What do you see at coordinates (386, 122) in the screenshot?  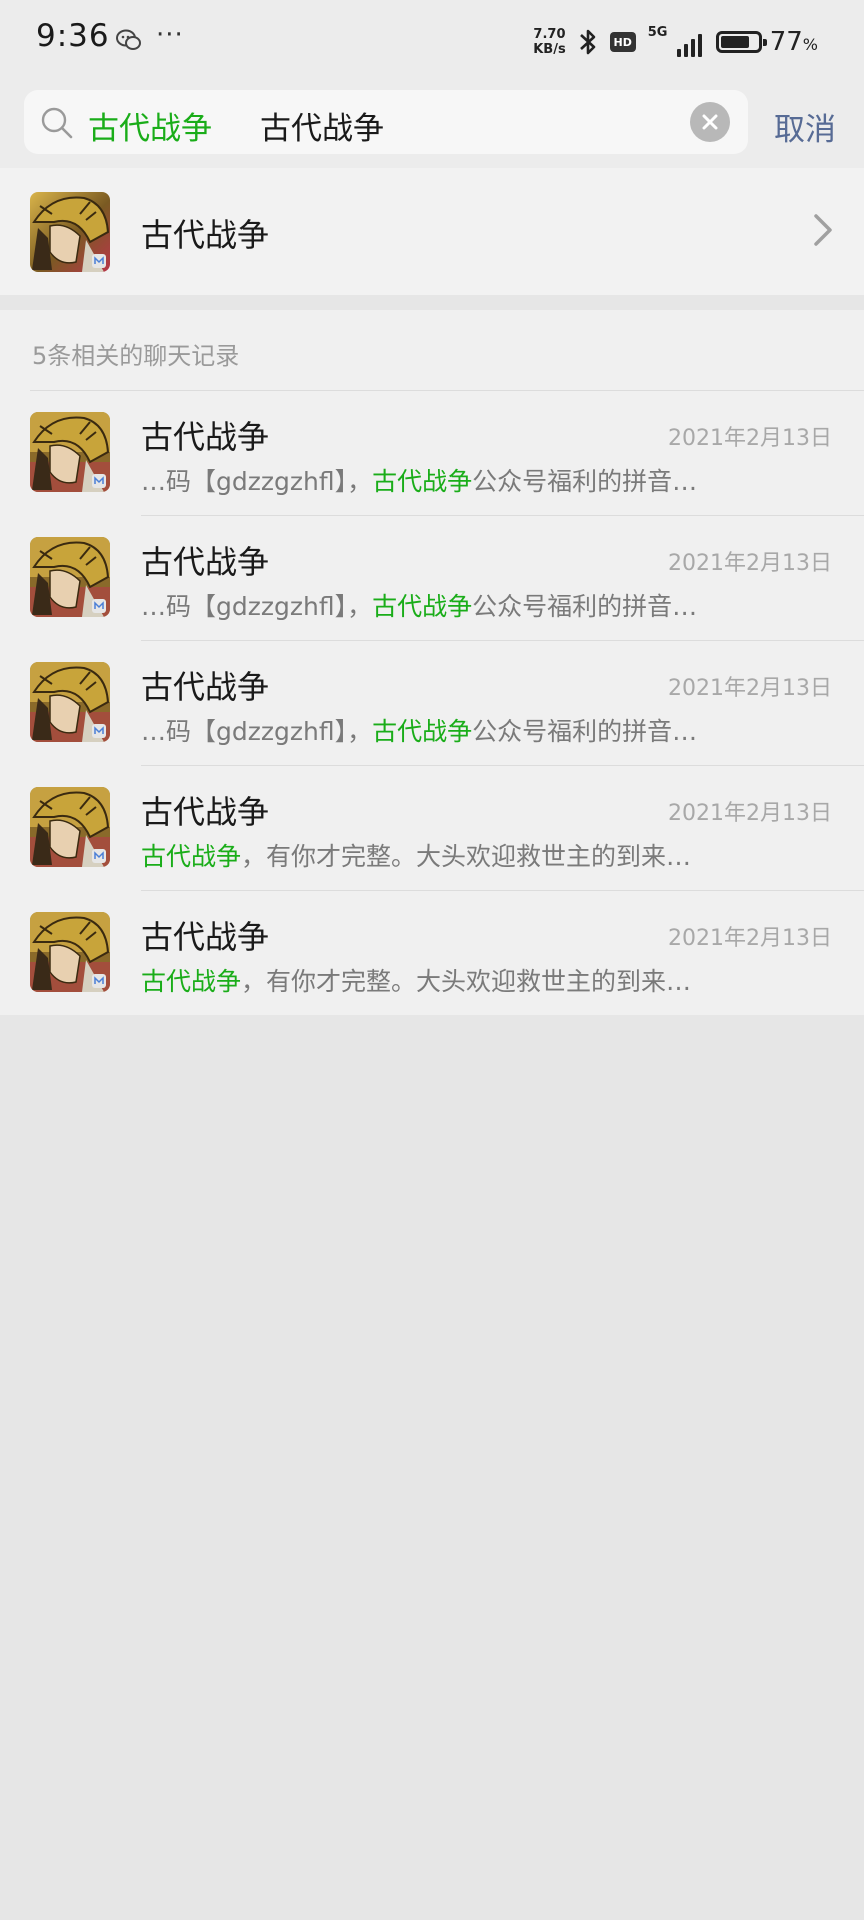 I see `search-input: 古代战争 古代战争` at bounding box center [386, 122].